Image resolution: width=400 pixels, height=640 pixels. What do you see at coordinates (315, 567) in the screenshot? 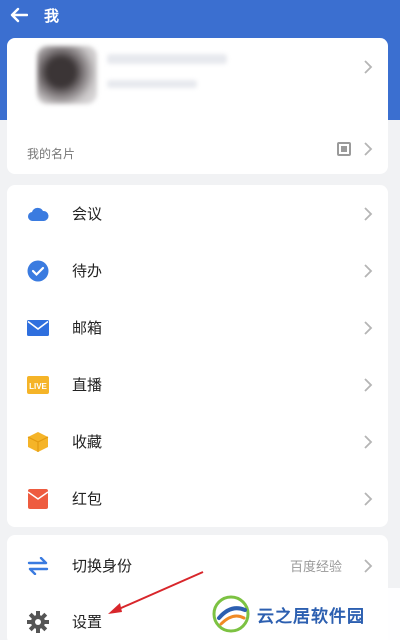
I see `current-identity-value: 百度经验` at bounding box center [315, 567].